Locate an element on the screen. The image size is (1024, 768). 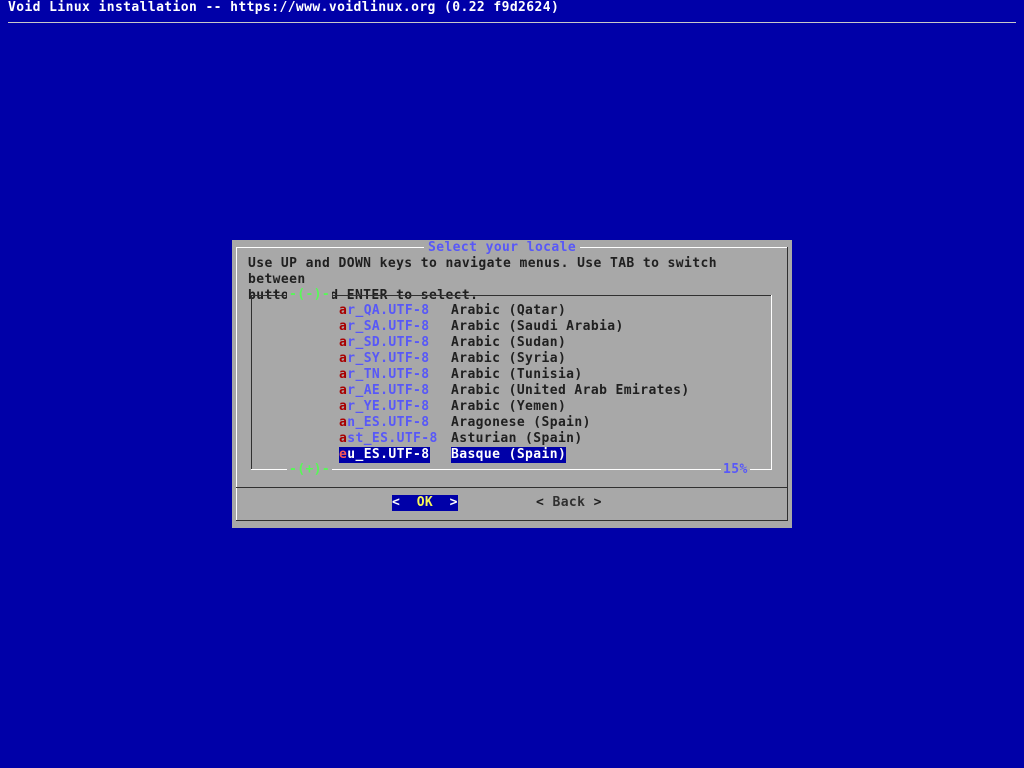
locale-item: ar_SD.UTF-8 Arabic (Sudan) is located at coordinates (452, 343).